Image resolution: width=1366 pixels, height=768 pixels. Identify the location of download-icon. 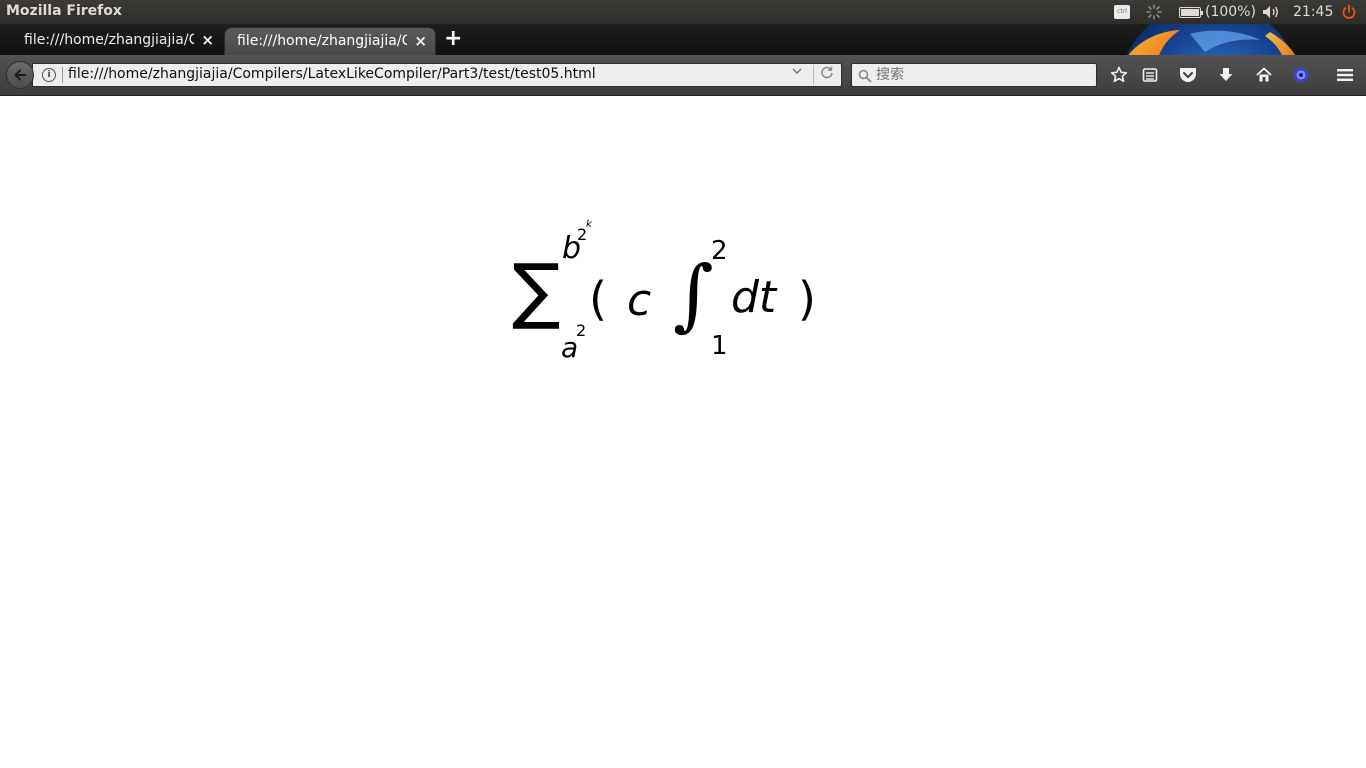
(1226, 75).